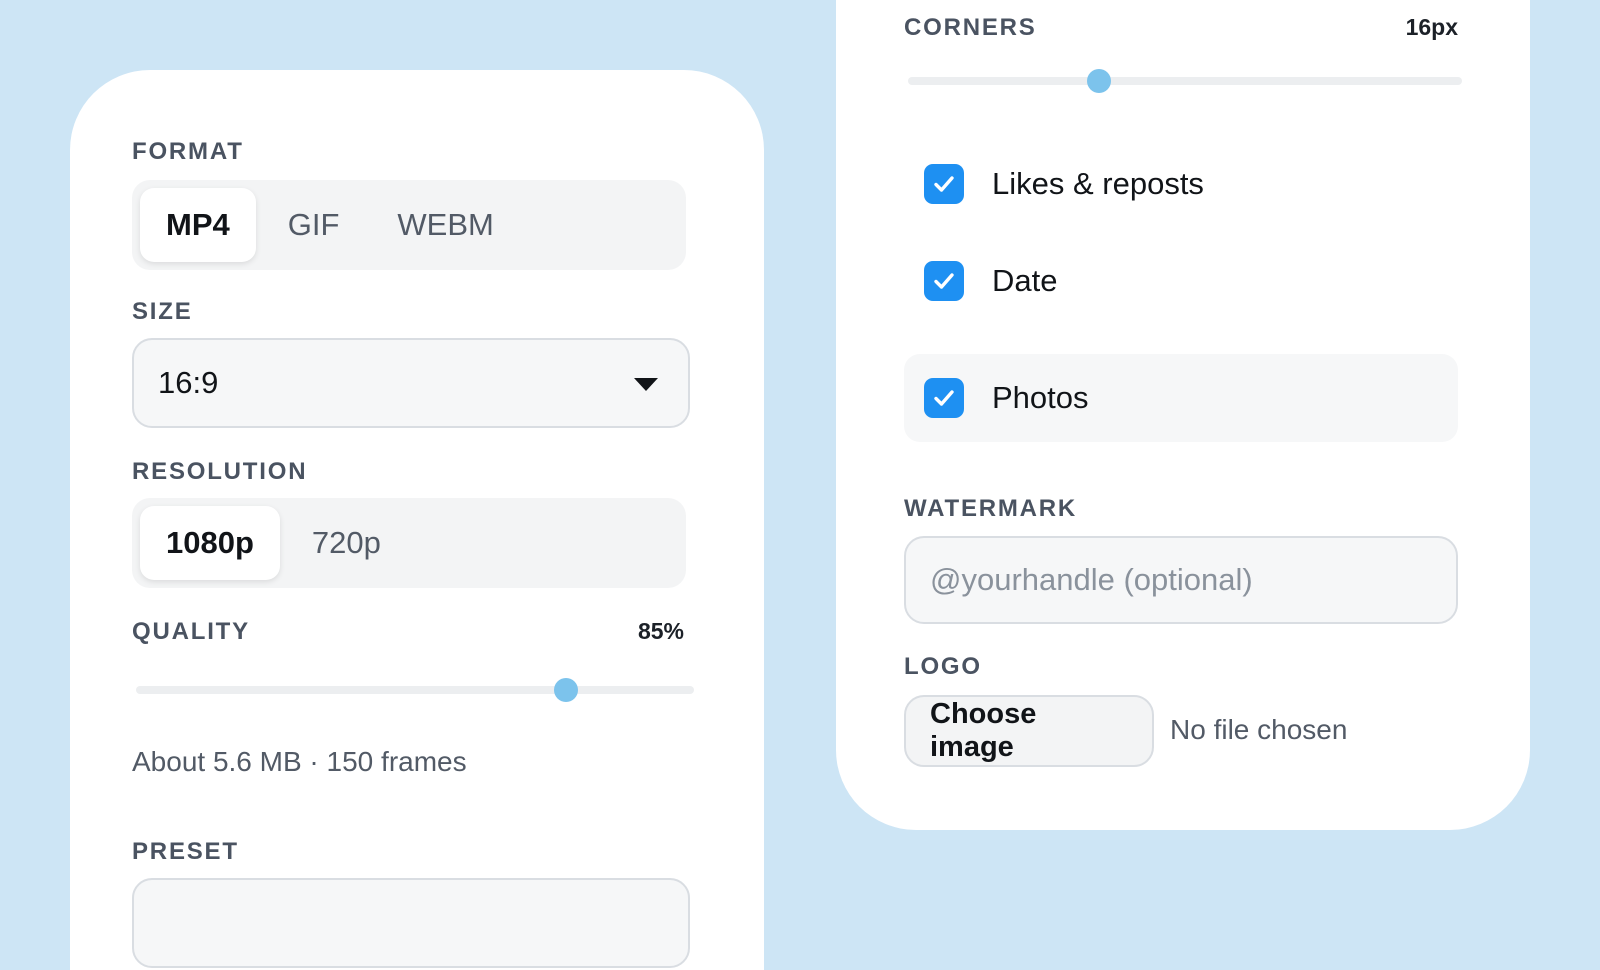  Describe the element at coordinates (660, 631) in the screenshot. I see `quality-value: 85%` at that location.